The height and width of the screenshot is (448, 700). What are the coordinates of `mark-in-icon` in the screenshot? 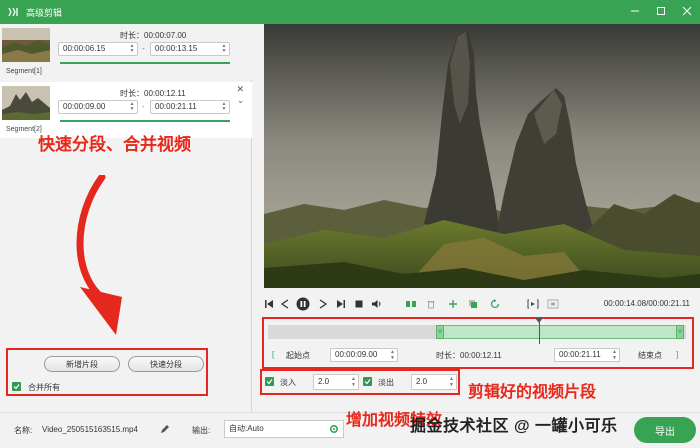 It's located at (533, 304).